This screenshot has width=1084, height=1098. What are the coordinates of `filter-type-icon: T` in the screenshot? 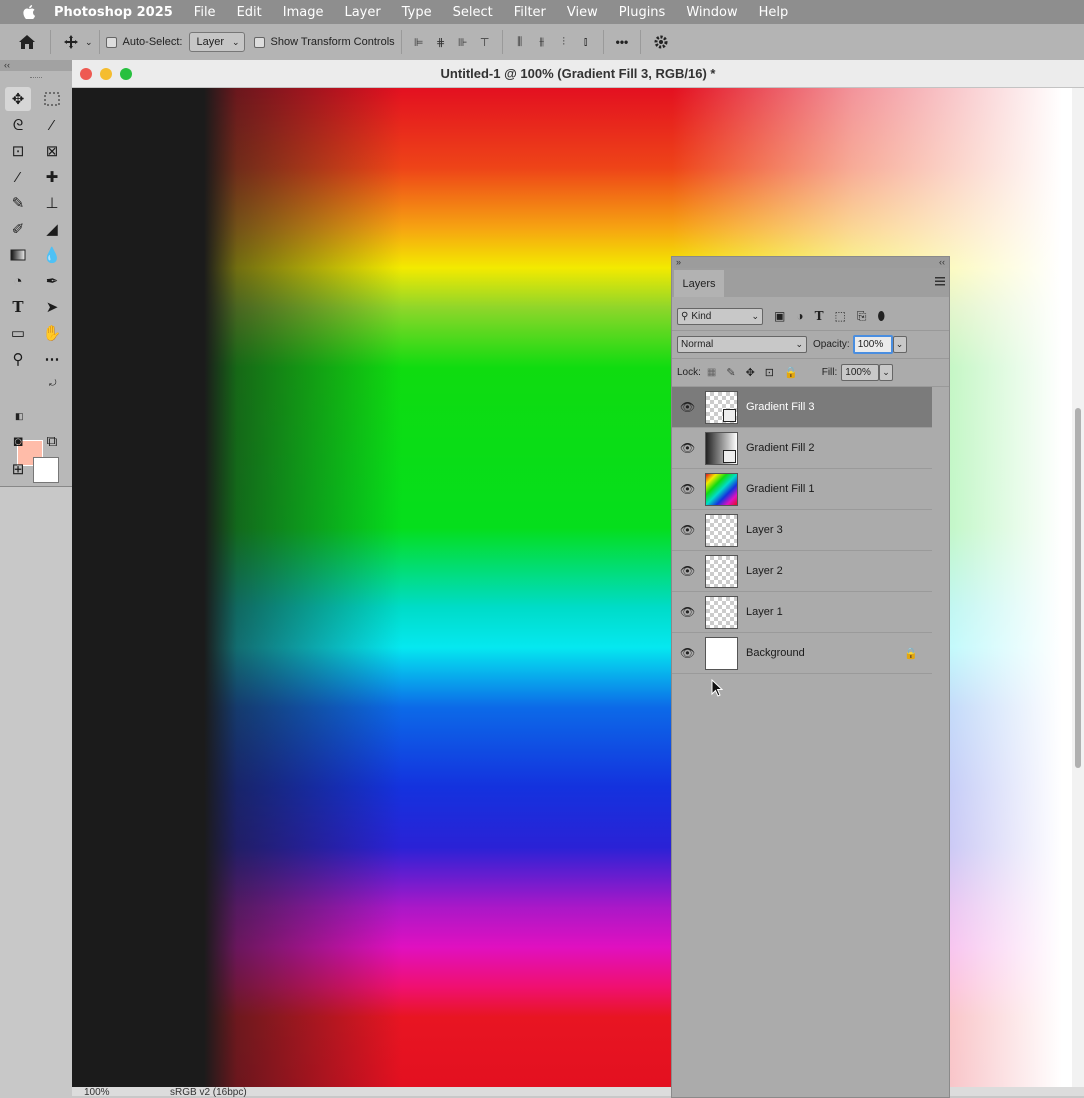 It's located at (819, 316).